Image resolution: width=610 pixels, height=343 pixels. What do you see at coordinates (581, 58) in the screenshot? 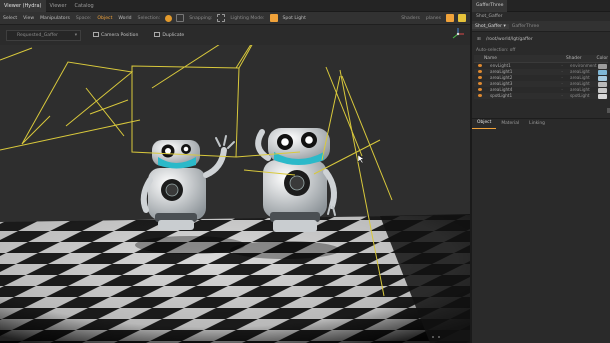
I see `column-shader: Shader` at bounding box center [581, 58].